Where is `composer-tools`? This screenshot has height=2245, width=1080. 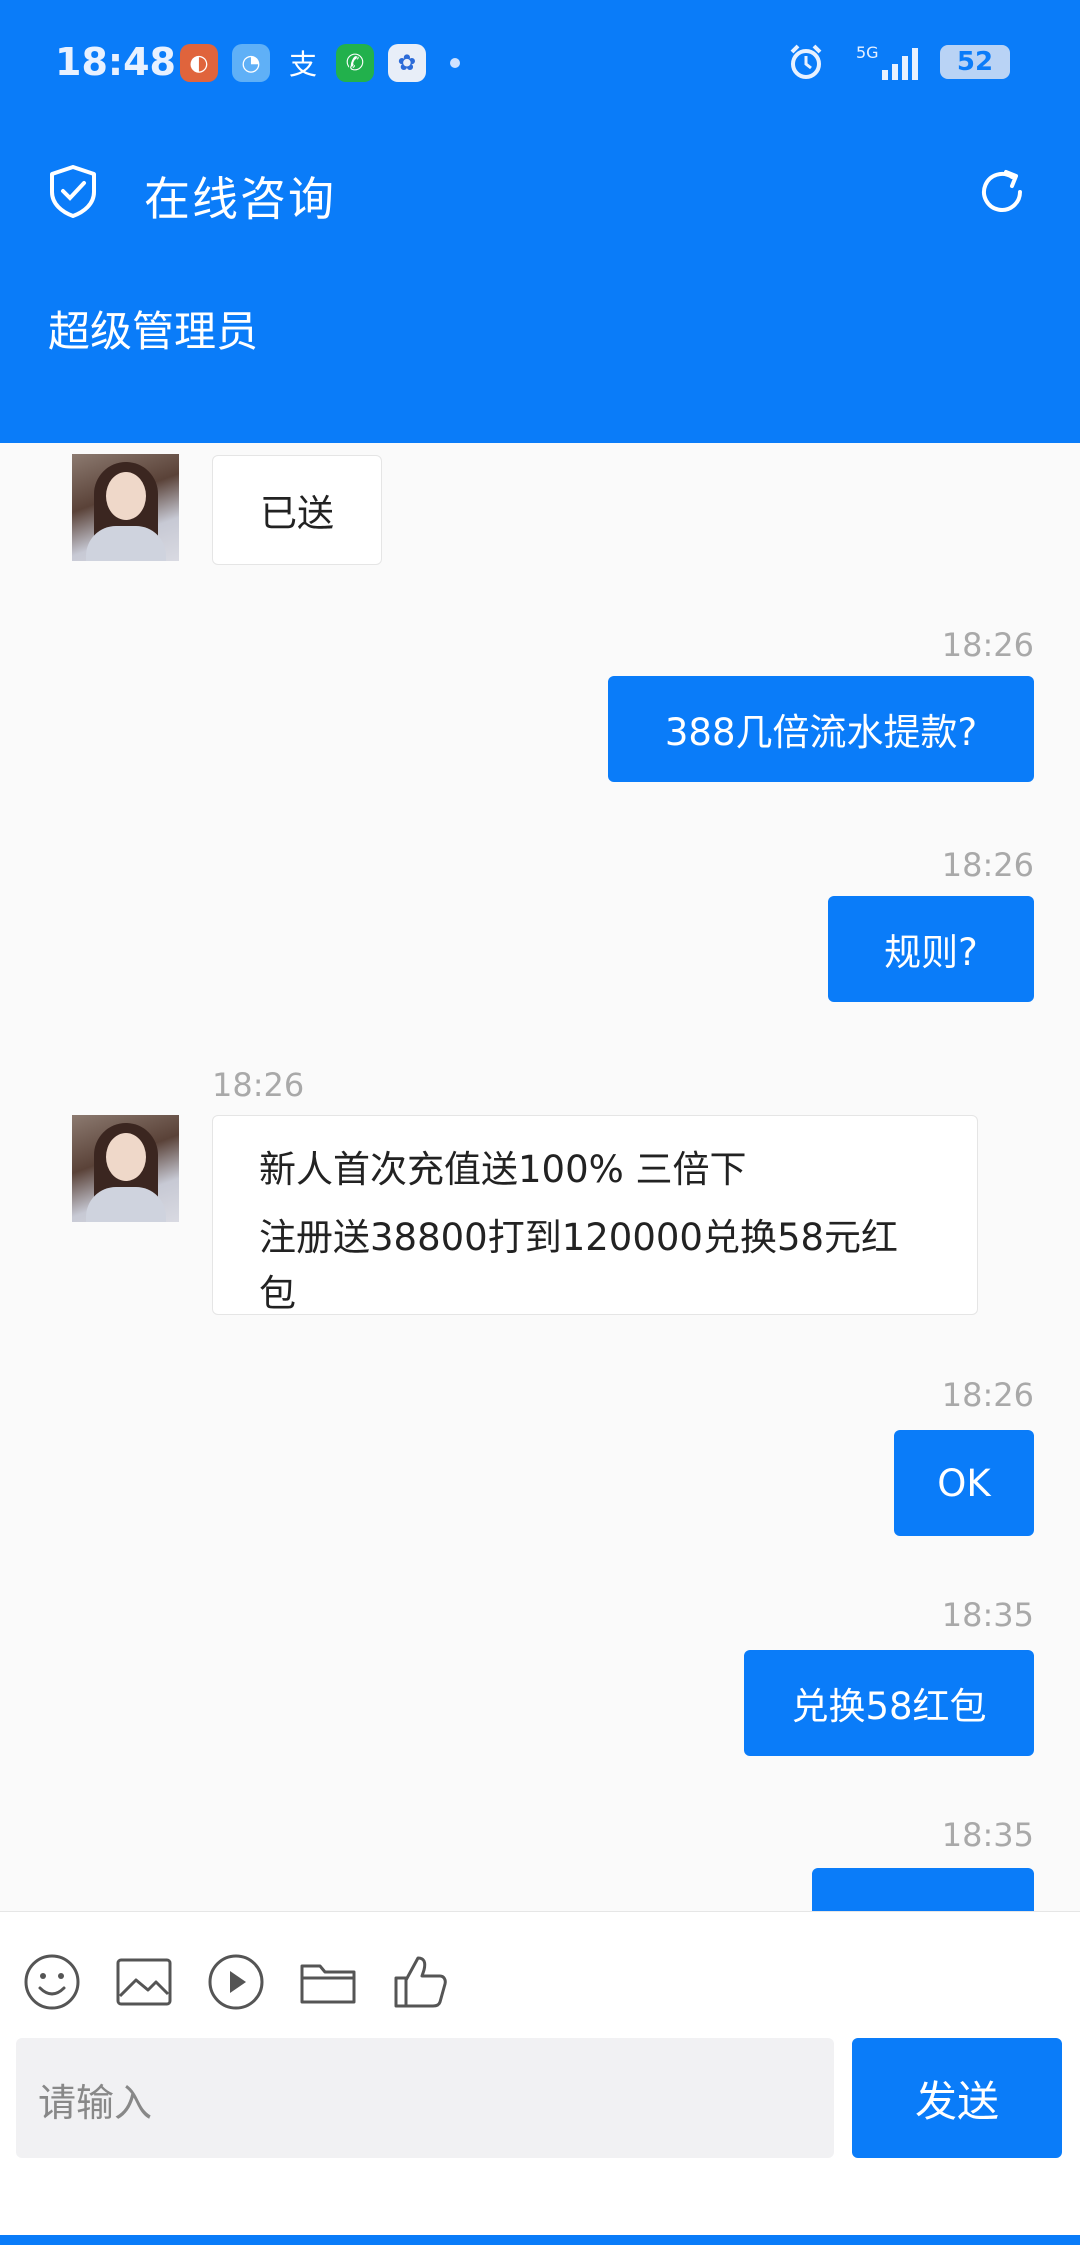 composer-tools is located at coordinates (236, 1982).